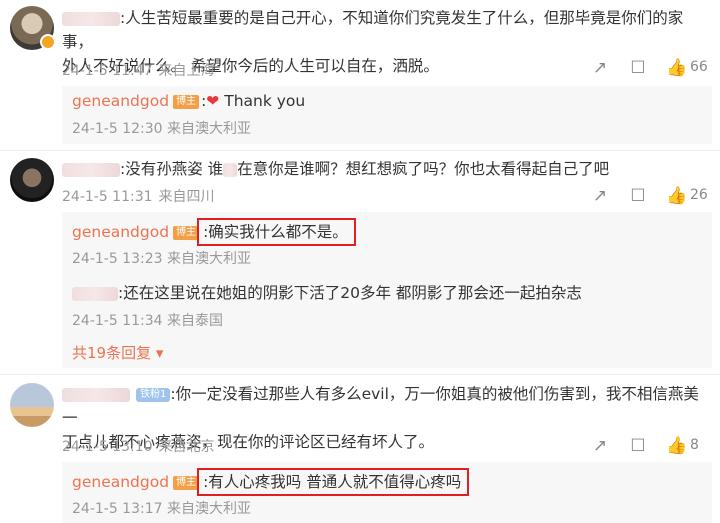 The width and height of the screenshot is (720, 523). Describe the element at coordinates (138, 71) in the screenshot. I see `comment-meta: 24-1-5 11:47 来自上海` at that location.